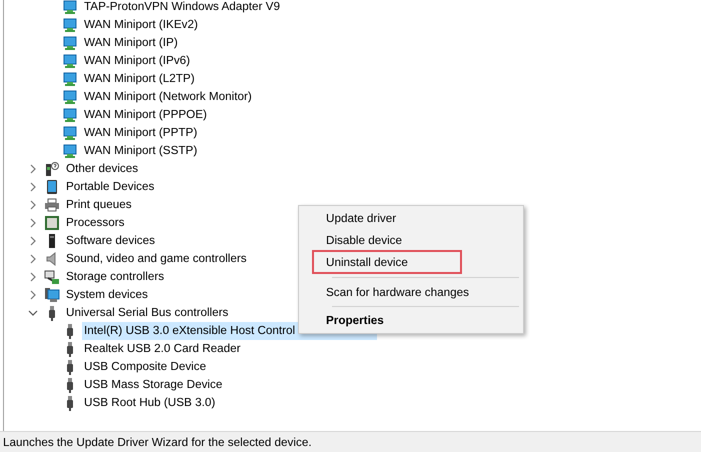  I want to click on tree-category: Other devices, so click(102, 169).